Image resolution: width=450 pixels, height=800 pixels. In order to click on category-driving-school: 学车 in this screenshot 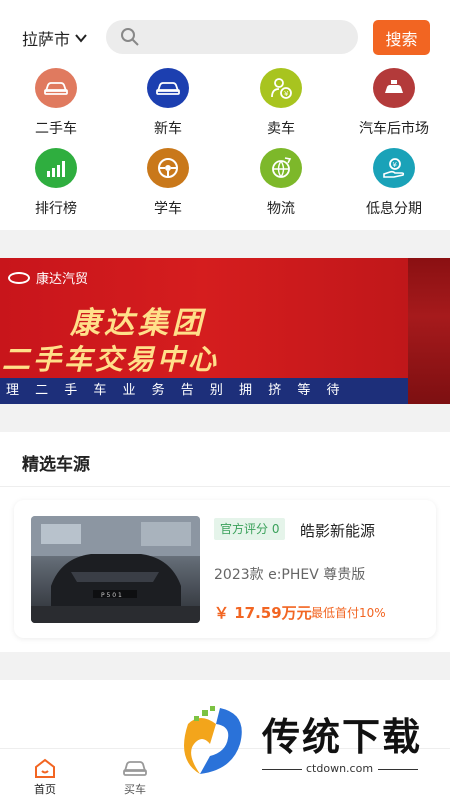, I will do `click(168, 183)`.